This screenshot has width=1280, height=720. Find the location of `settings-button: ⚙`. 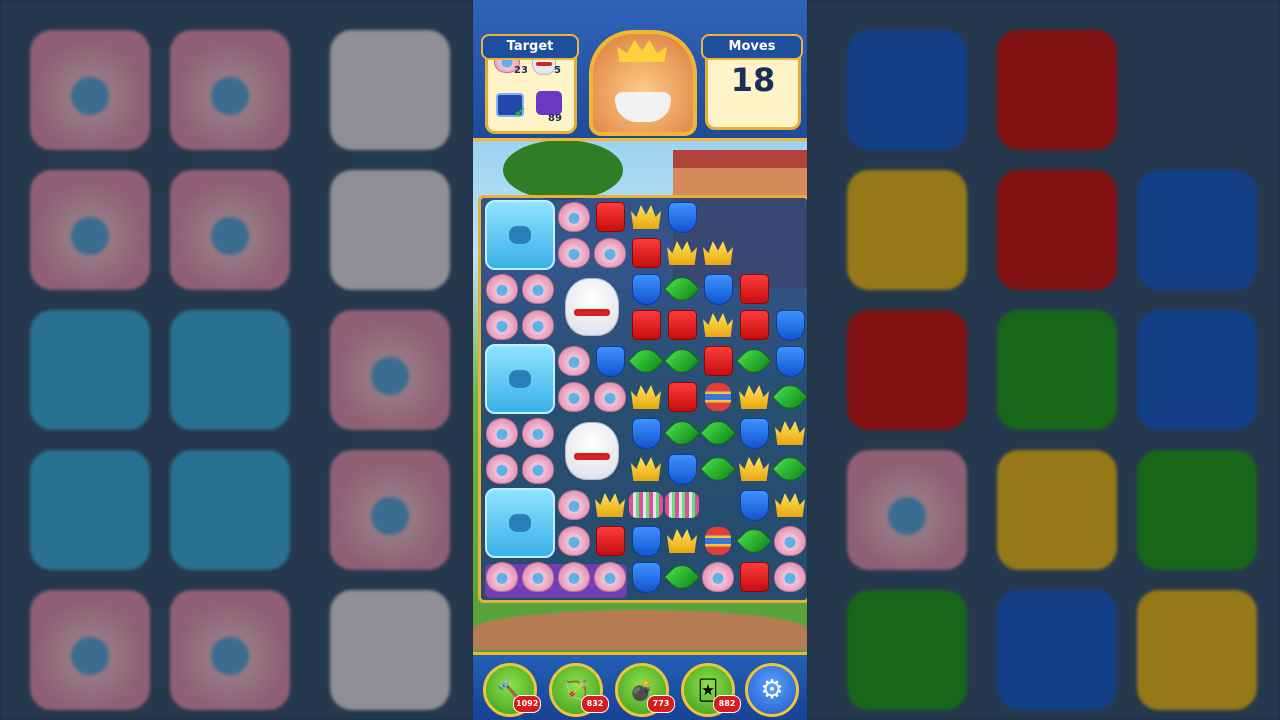

settings-button: ⚙ is located at coordinates (772, 690).